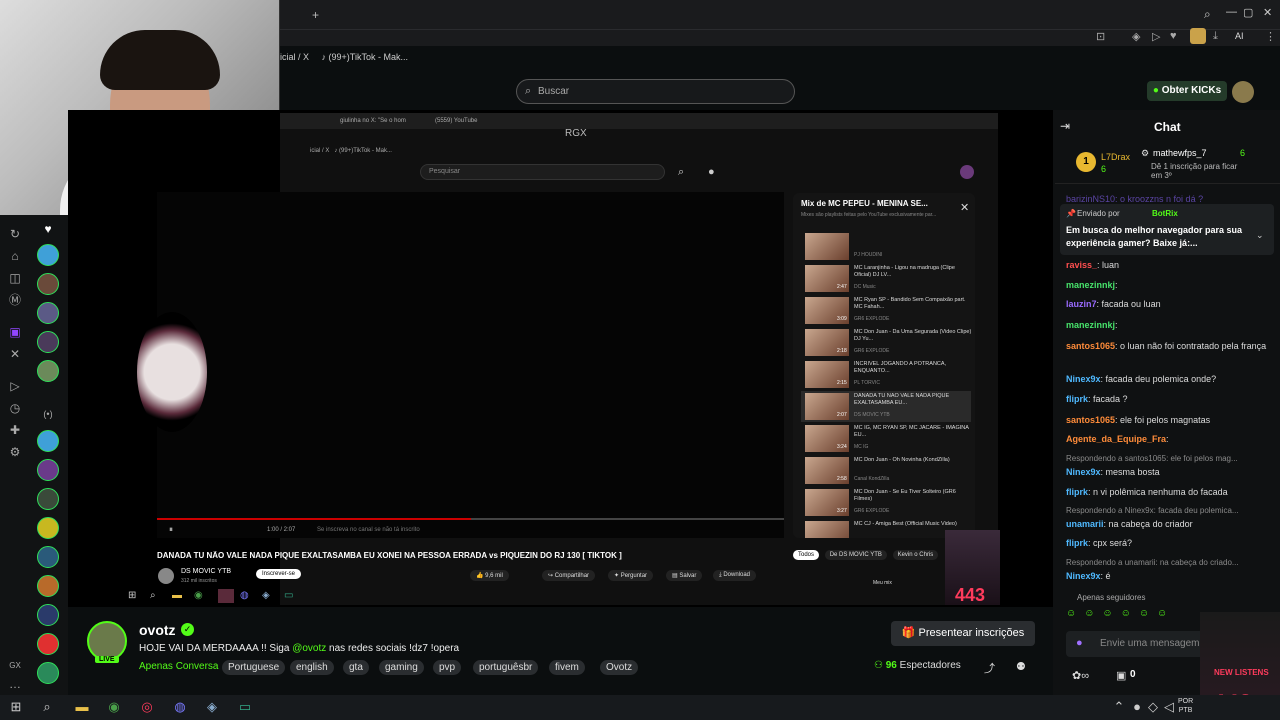 The width and height of the screenshot is (1280, 720). Describe the element at coordinates (279, 574) in the screenshot. I see `subscribe-button: Inscrever-se` at that location.